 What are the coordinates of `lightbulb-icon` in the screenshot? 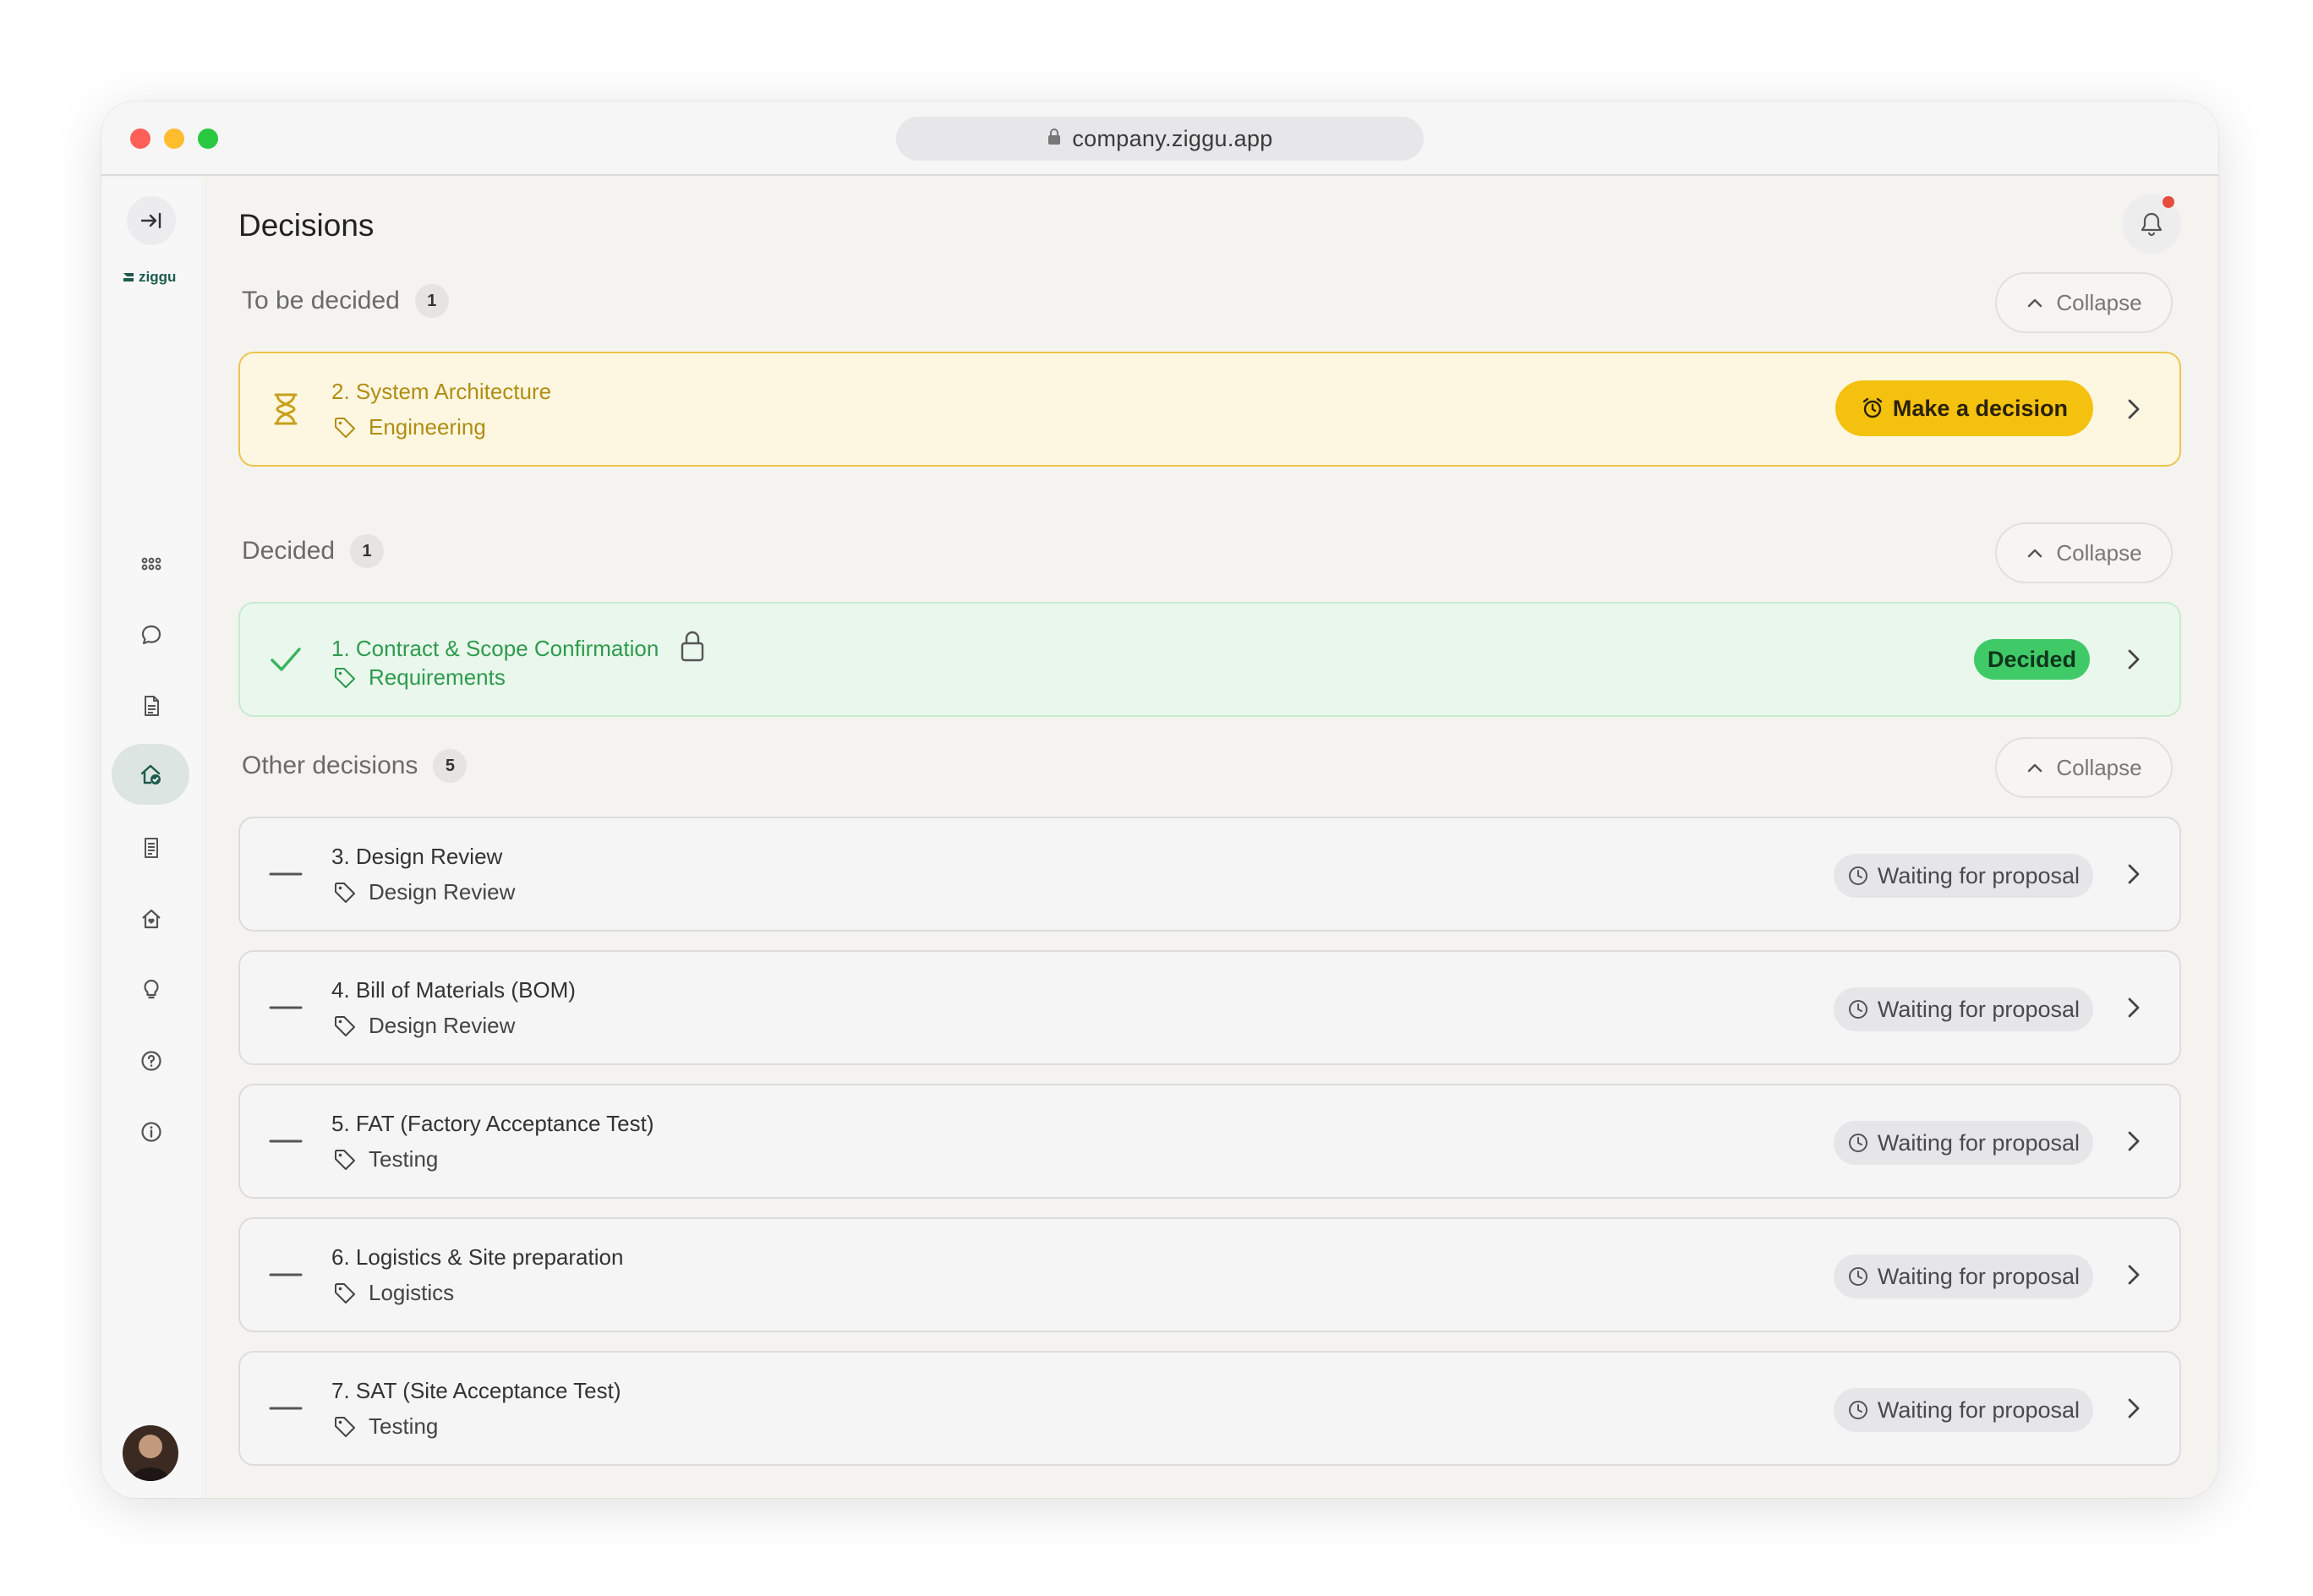 It's located at (151, 989).